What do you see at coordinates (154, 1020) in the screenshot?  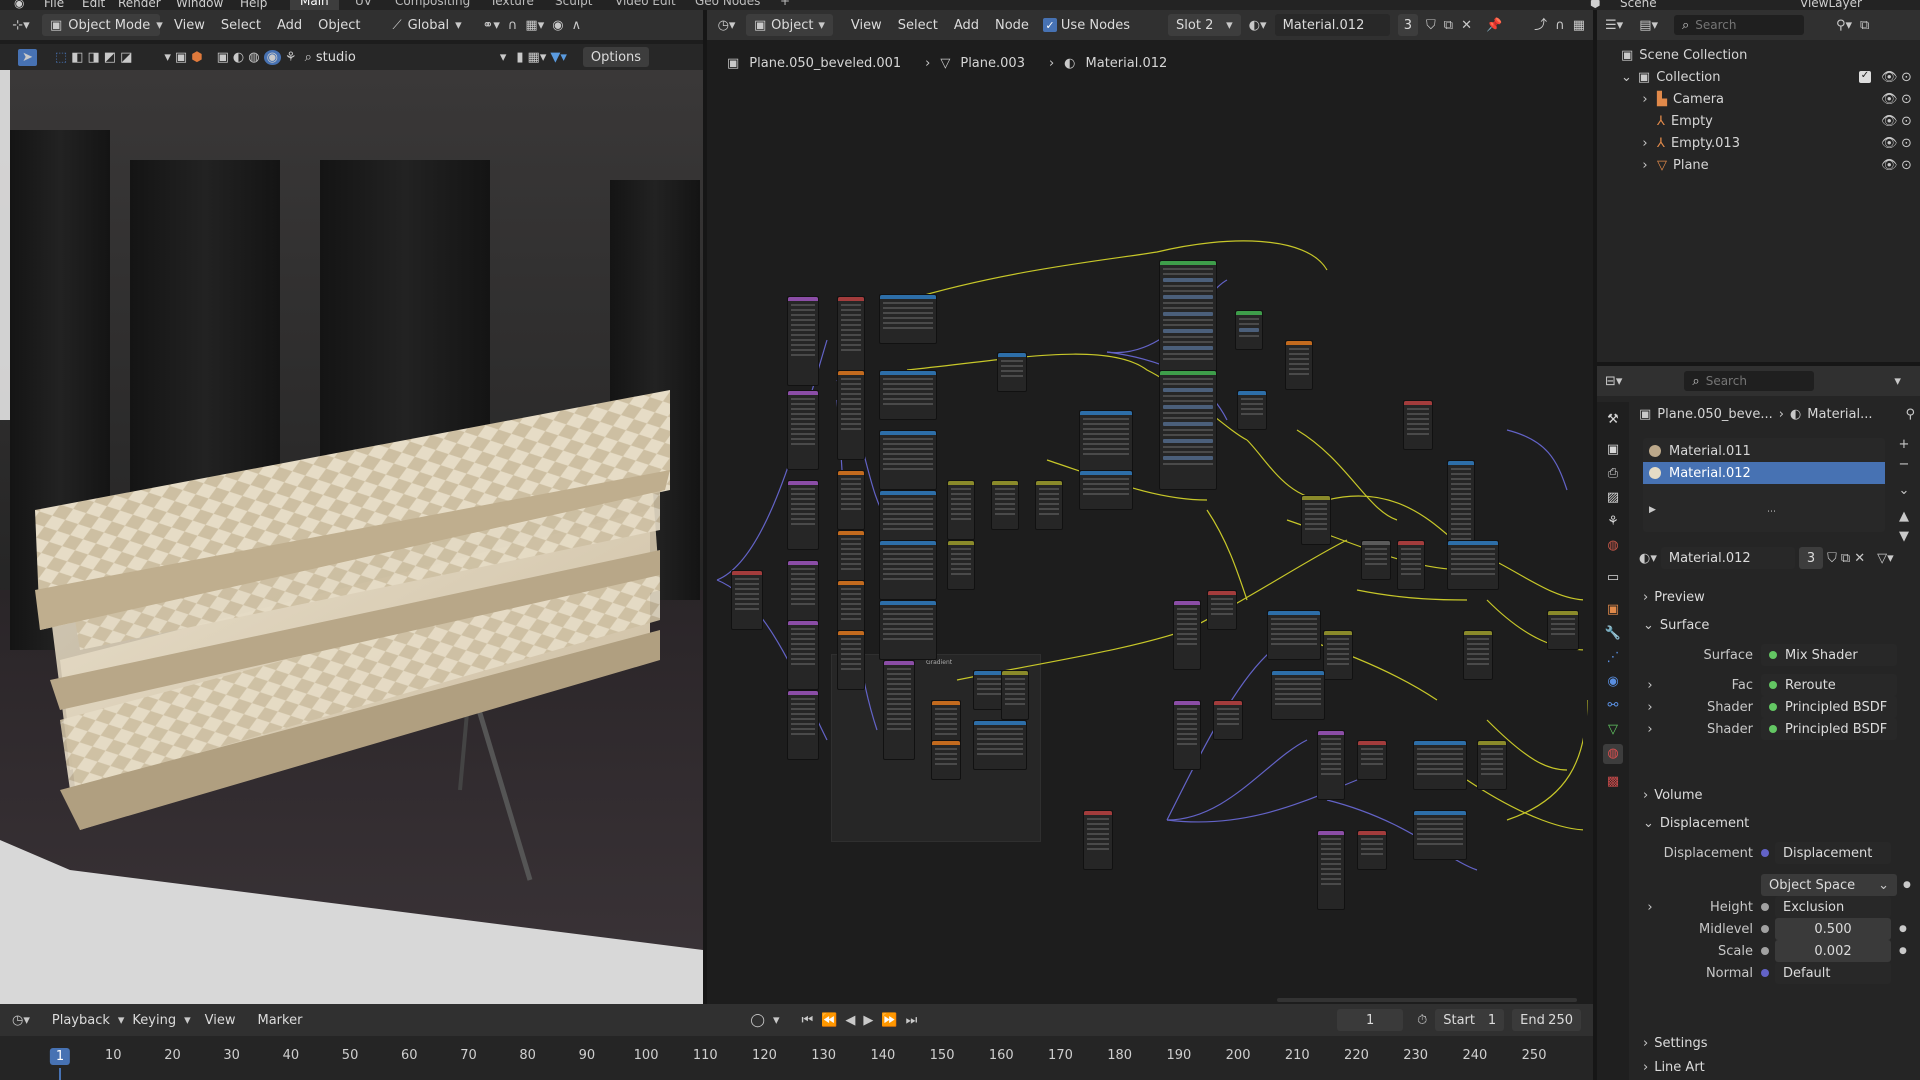 I see `menu-keying: Keying` at bounding box center [154, 1020].